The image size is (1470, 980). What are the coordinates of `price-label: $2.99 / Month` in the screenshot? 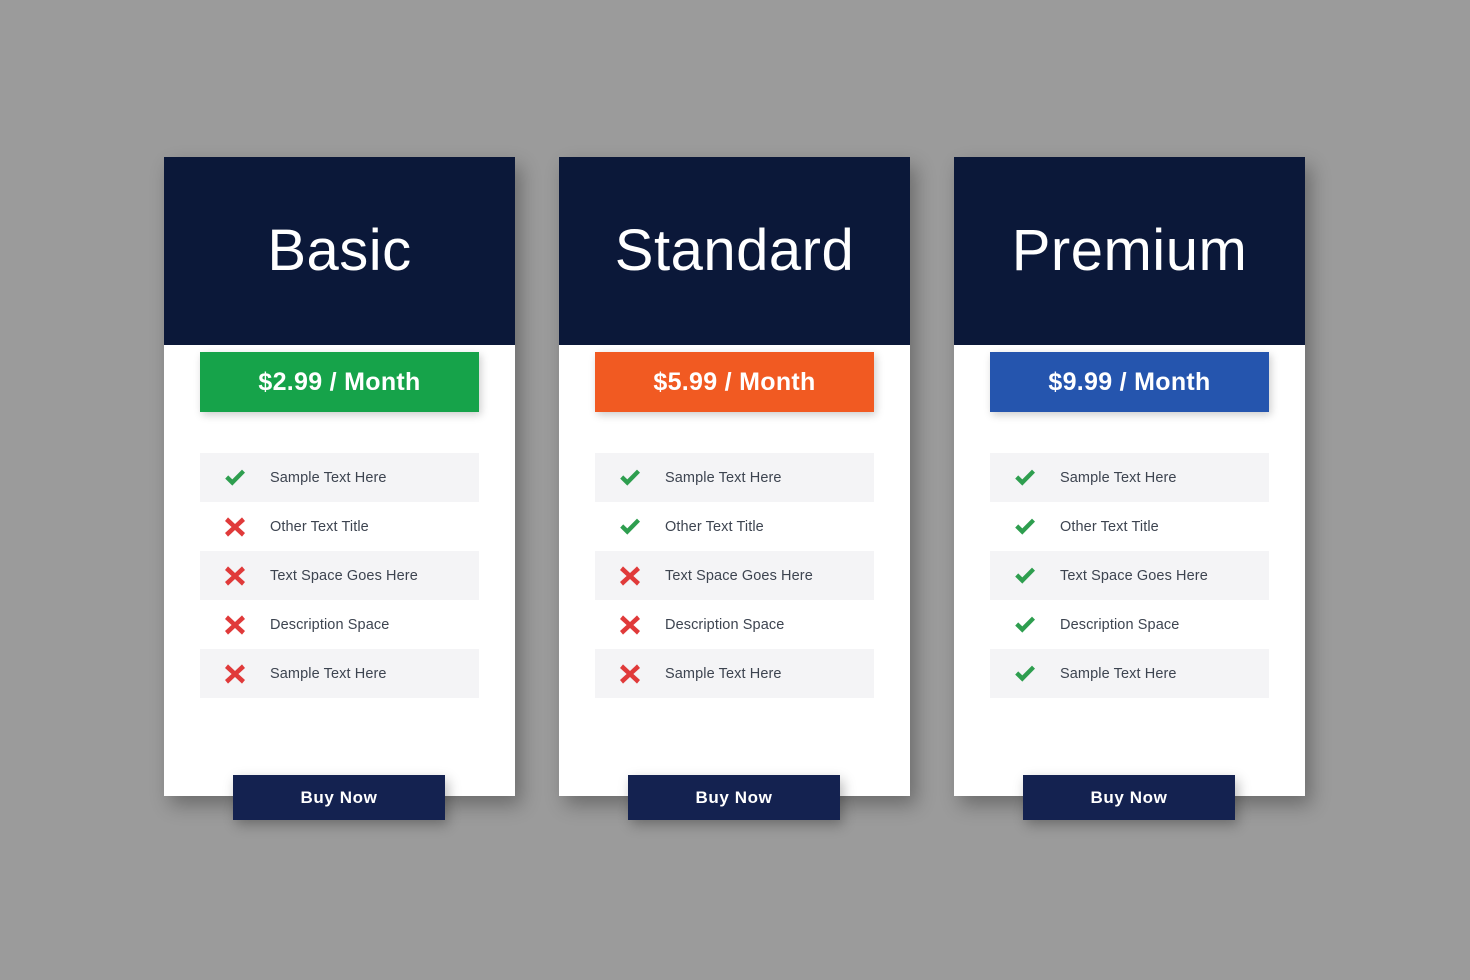 It's located at (339, 381).